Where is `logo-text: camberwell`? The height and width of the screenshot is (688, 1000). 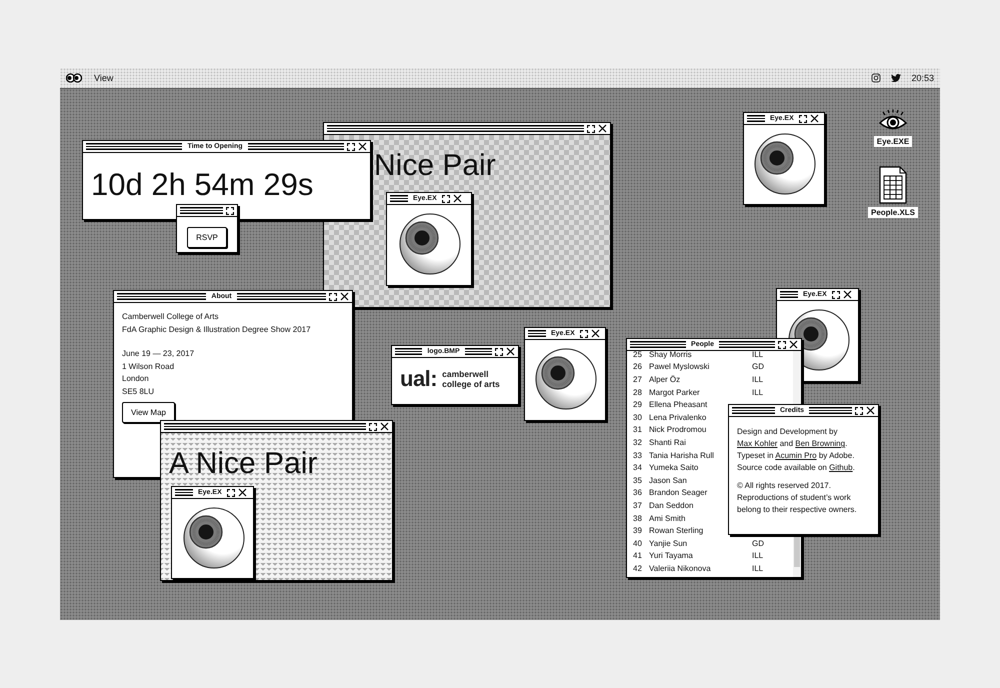 logo-text: camberwell is located at coordinates (466, 374).